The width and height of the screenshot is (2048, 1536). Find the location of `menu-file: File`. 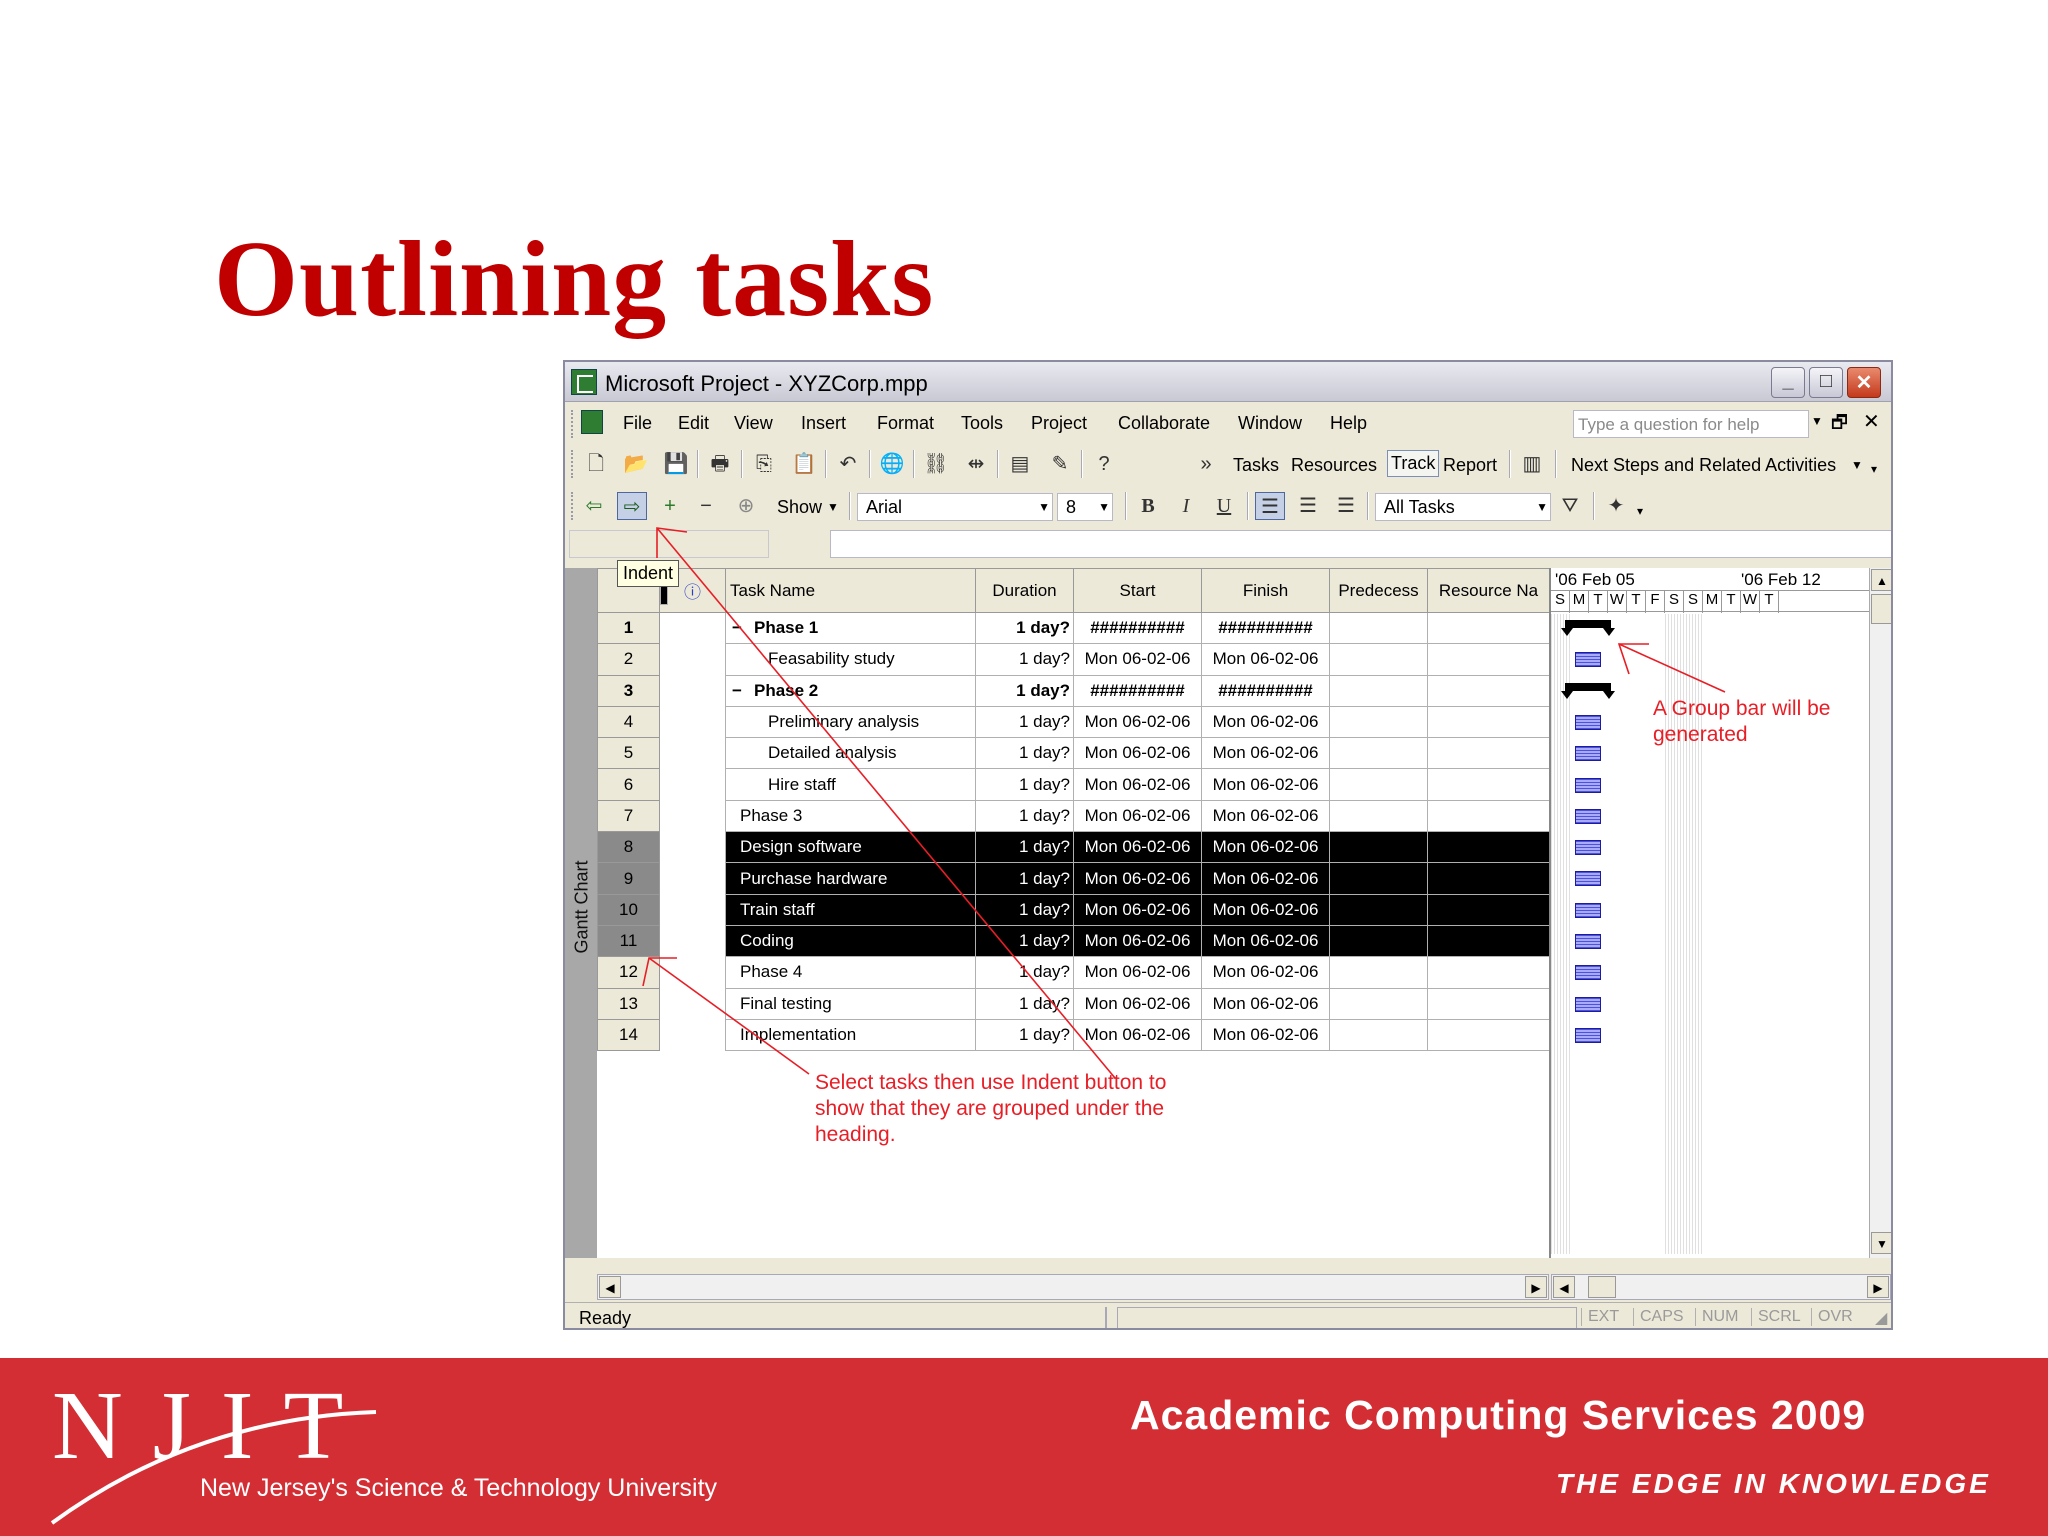

menu-file: File is located at coordinates (637, 423).